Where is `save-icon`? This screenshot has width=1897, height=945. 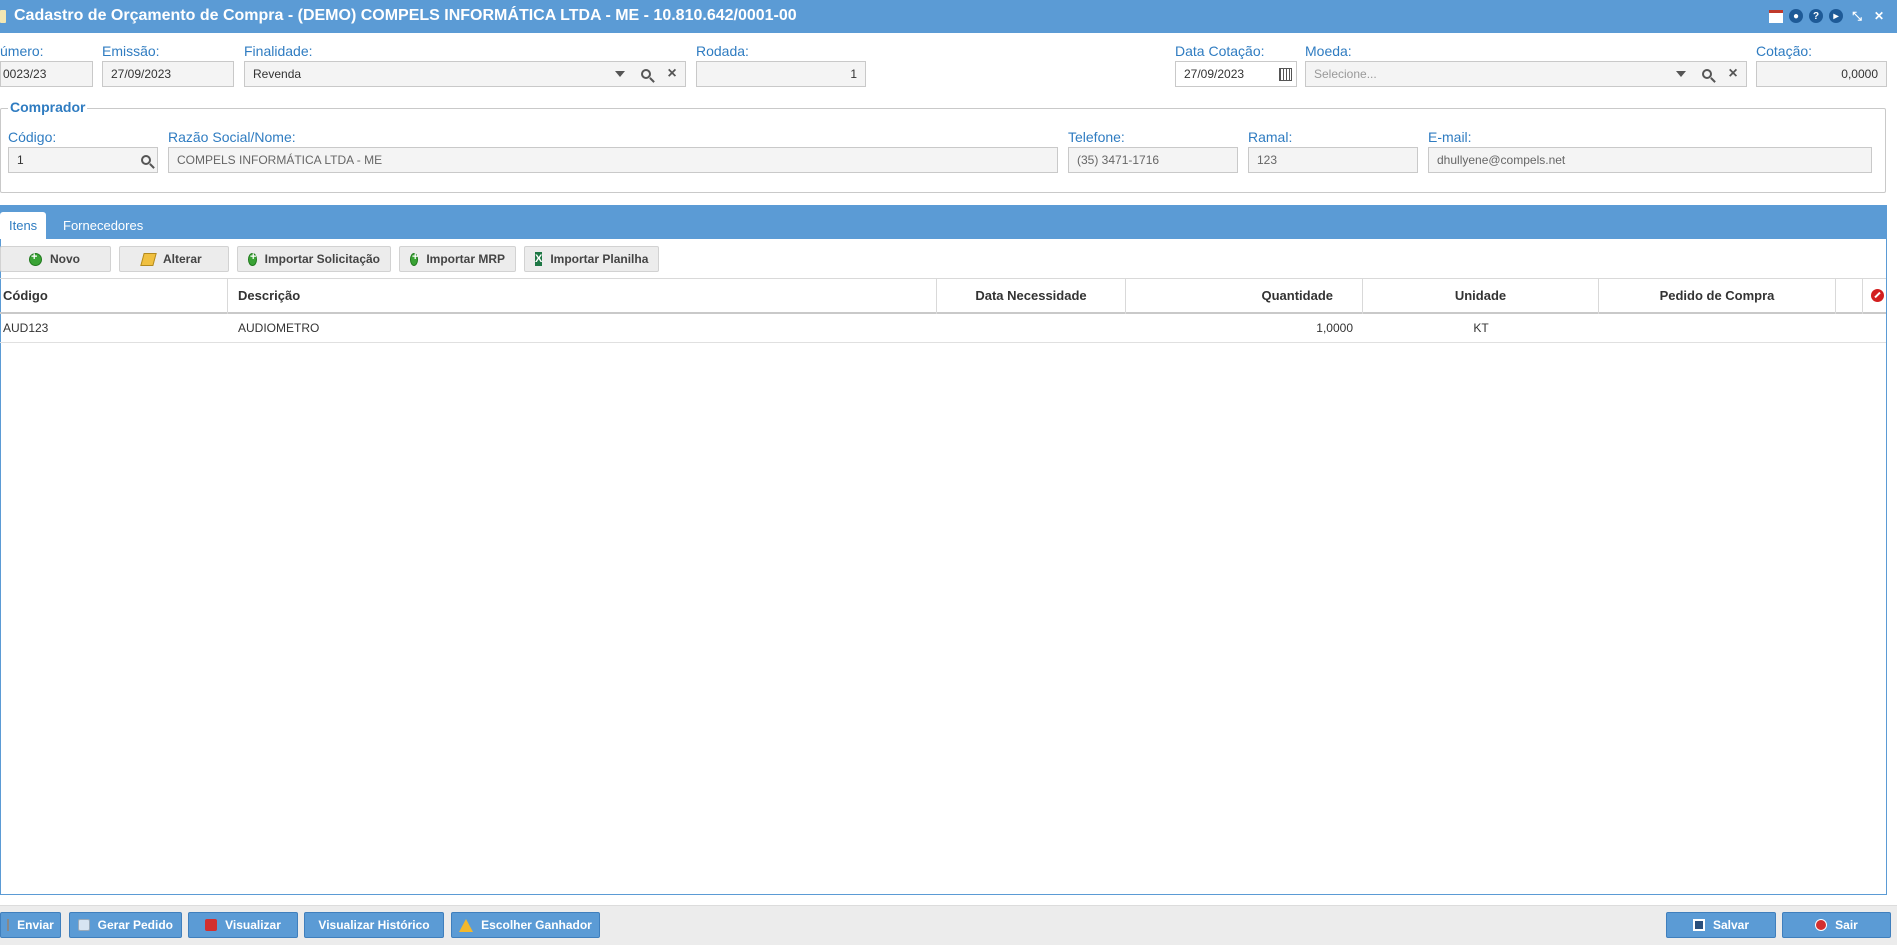
save-icon is located at coordinates (1698, 925).